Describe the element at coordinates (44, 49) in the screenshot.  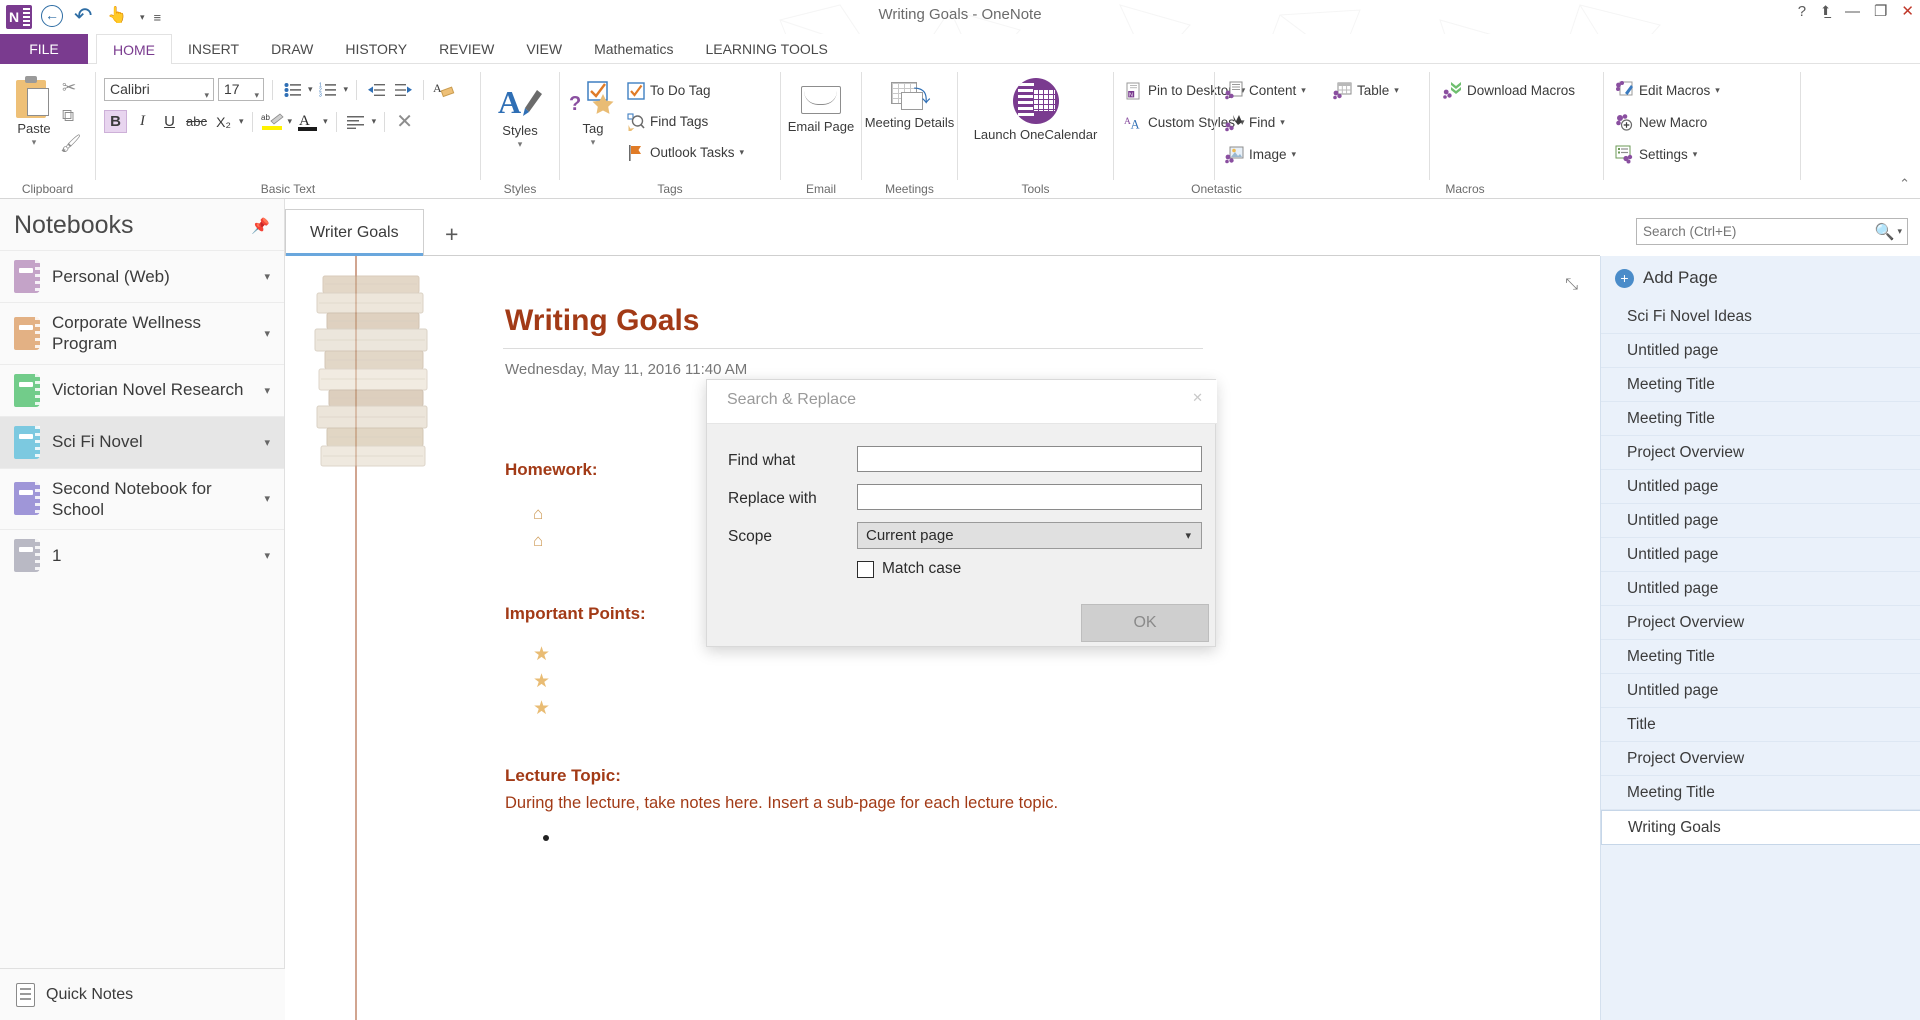
I see `tab-file: FILE` at that location.